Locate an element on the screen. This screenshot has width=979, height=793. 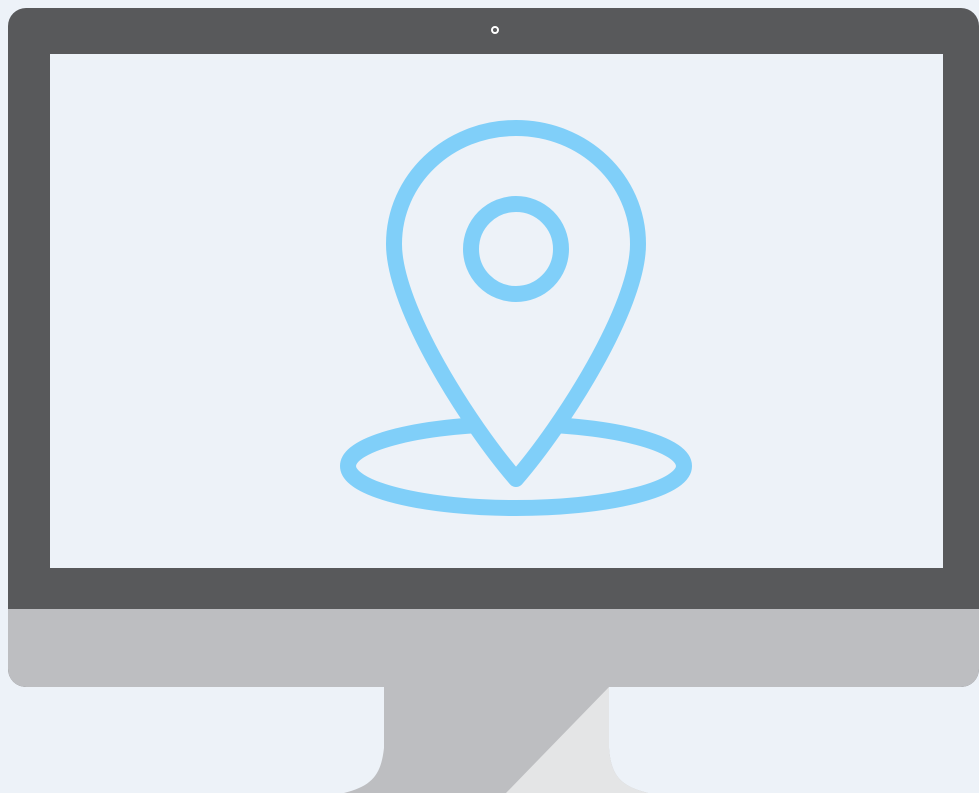
webcam-icon is located at coordinates (495, 30).